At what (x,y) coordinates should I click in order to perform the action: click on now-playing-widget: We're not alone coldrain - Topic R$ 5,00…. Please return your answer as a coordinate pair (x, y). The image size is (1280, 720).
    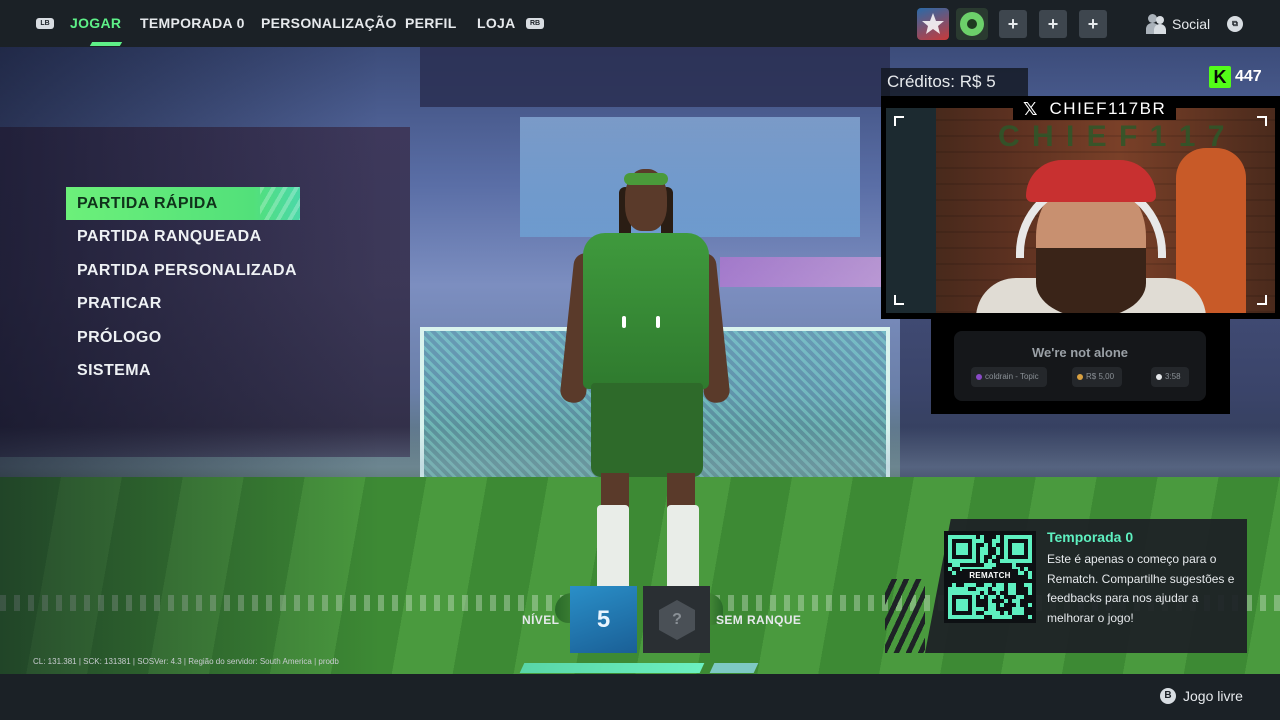
    Looking at the image, I should click on (1080, 366).